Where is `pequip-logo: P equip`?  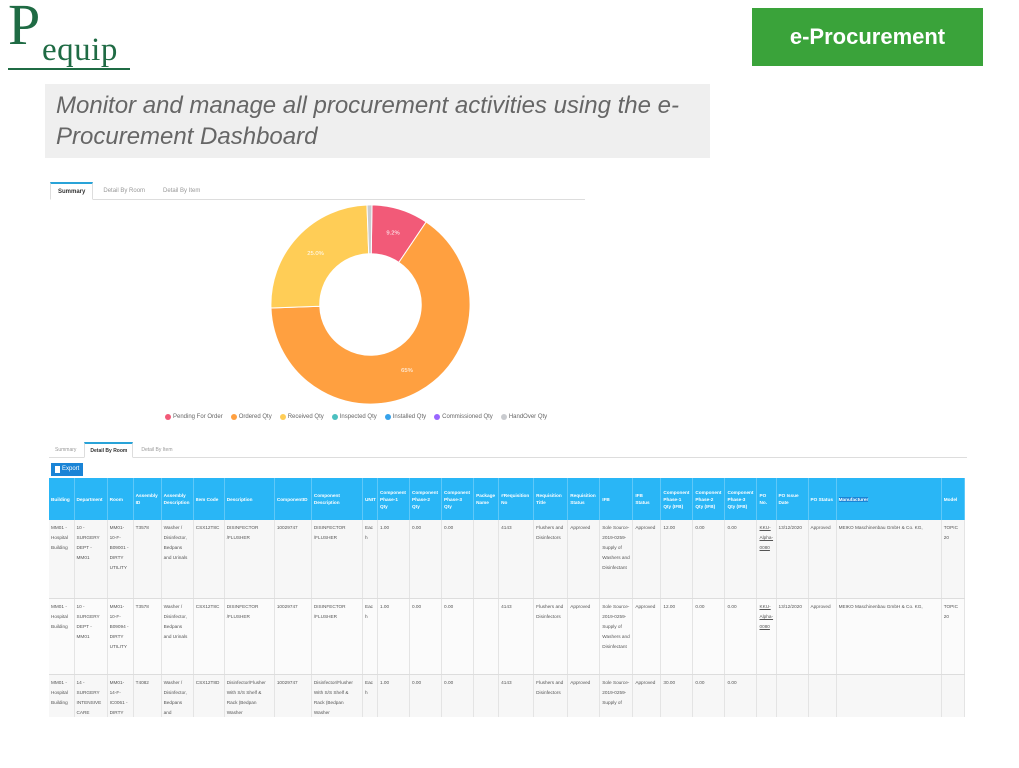
pequip-logo: P equip is located at coordinates (70, 36).